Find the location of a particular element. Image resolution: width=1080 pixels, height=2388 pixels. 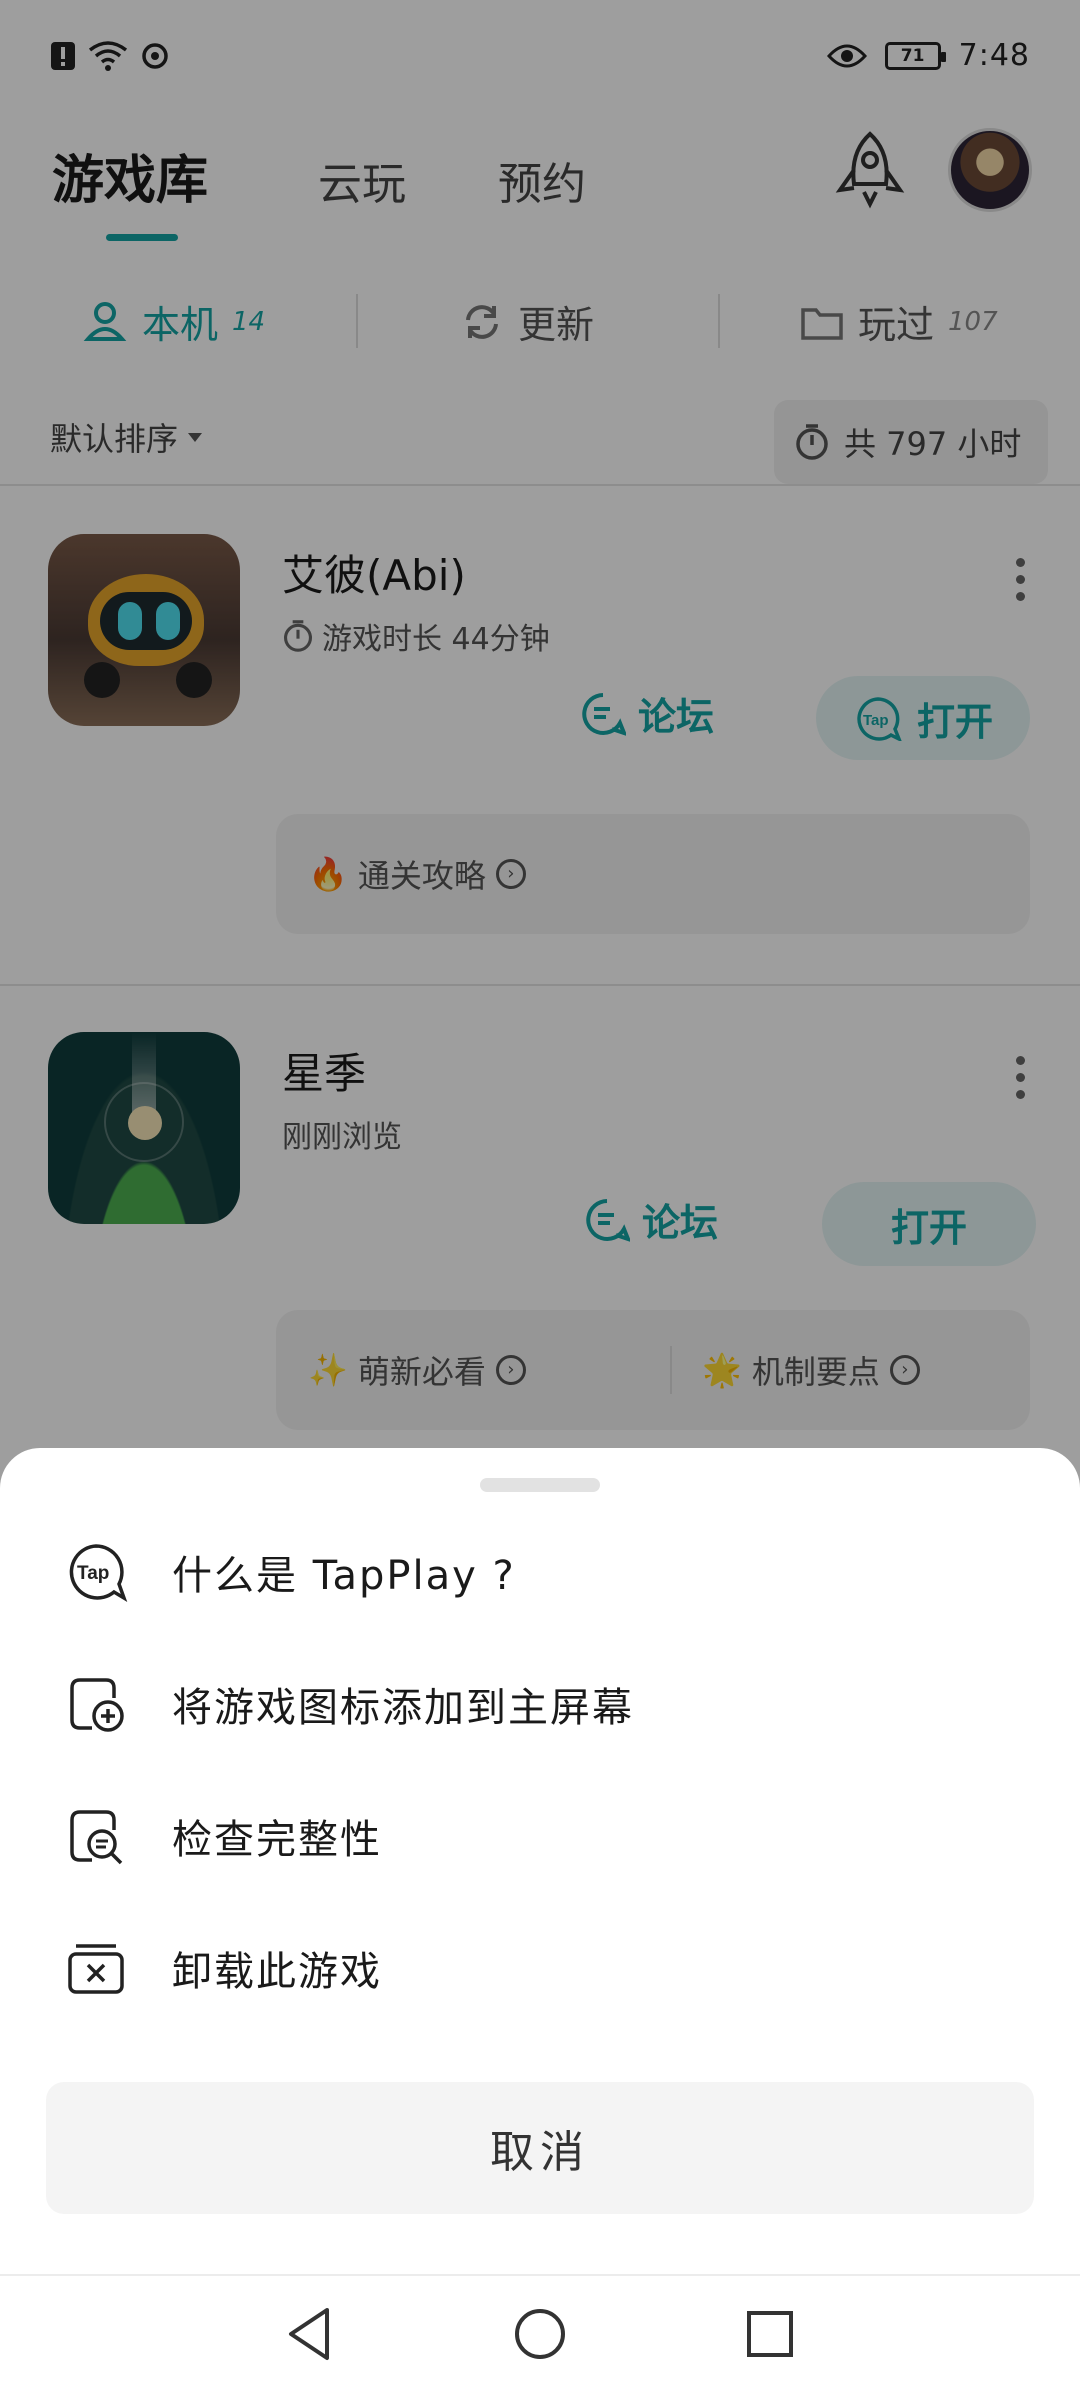

home-circle-icon is located at coordinates (540, 2334).